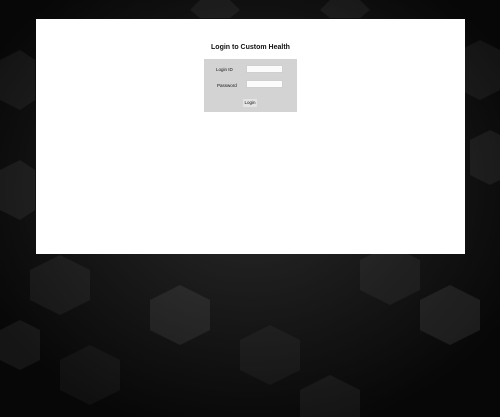 The image size is (500, 417). Describe the element at coordinates (264, 84) in the screenshot. I see `password-input` at that location.